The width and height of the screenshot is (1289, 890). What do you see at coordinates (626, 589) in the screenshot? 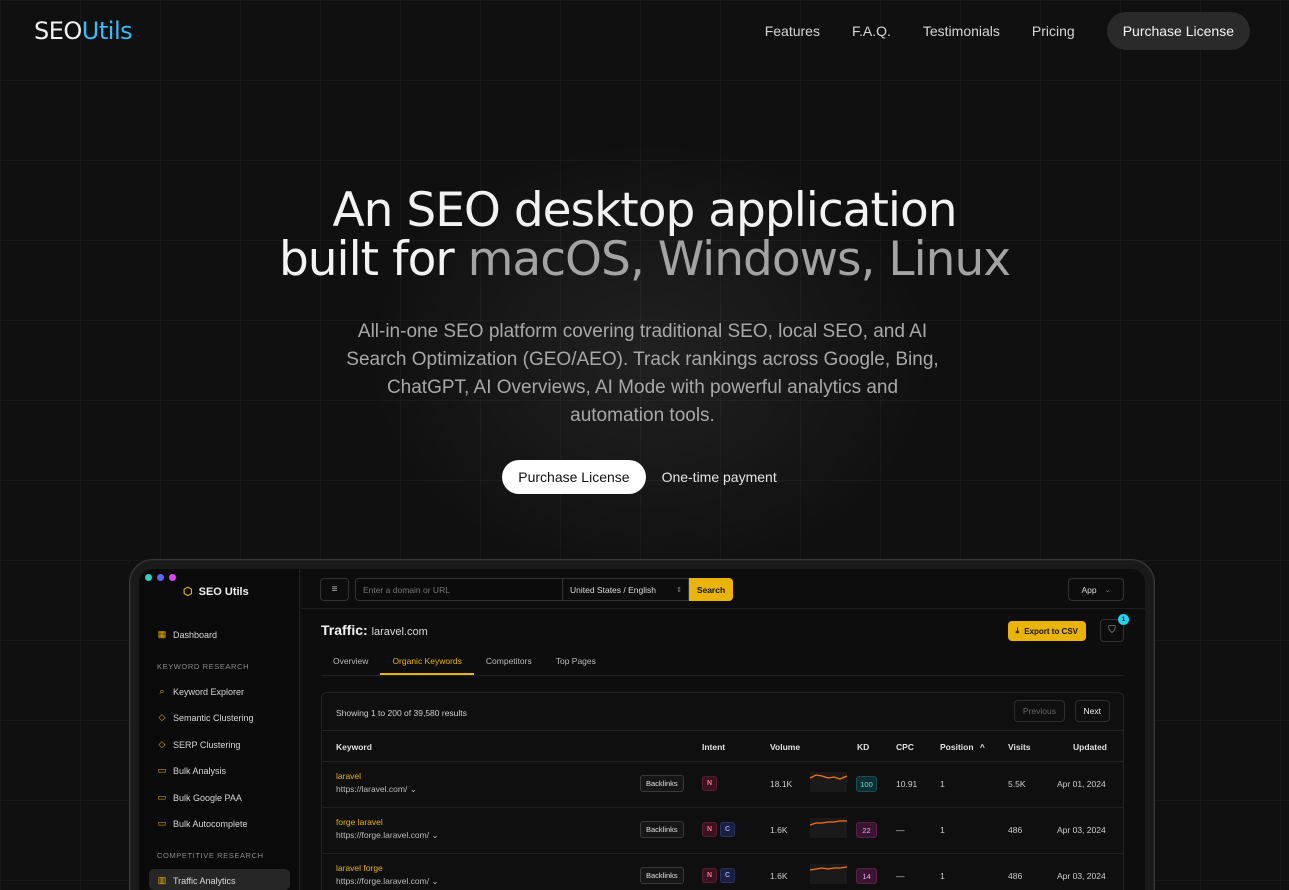
I see `locale-select: United States / English ⇕` at bounding box center [626, 589].